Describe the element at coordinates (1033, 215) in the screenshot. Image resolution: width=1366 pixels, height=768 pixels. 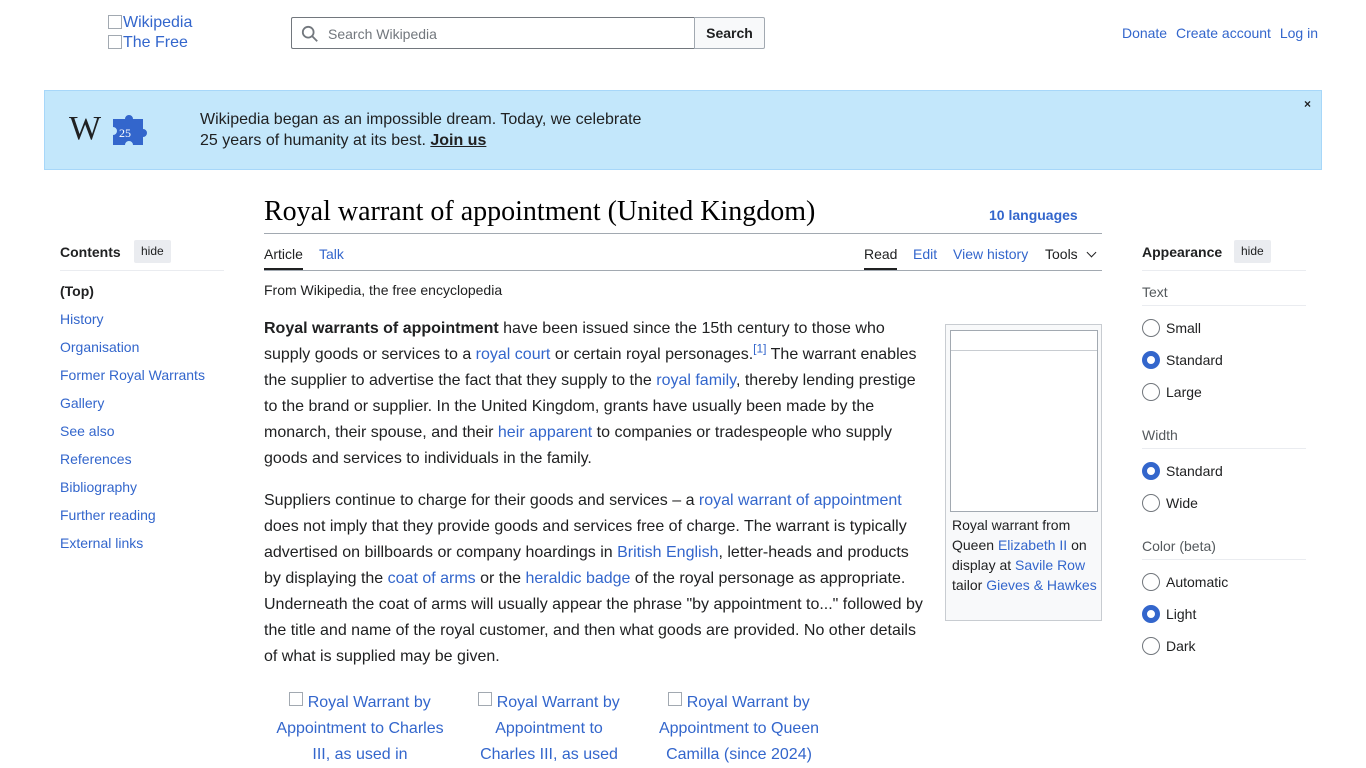
I see `languages-button: 10 languages` at that location.